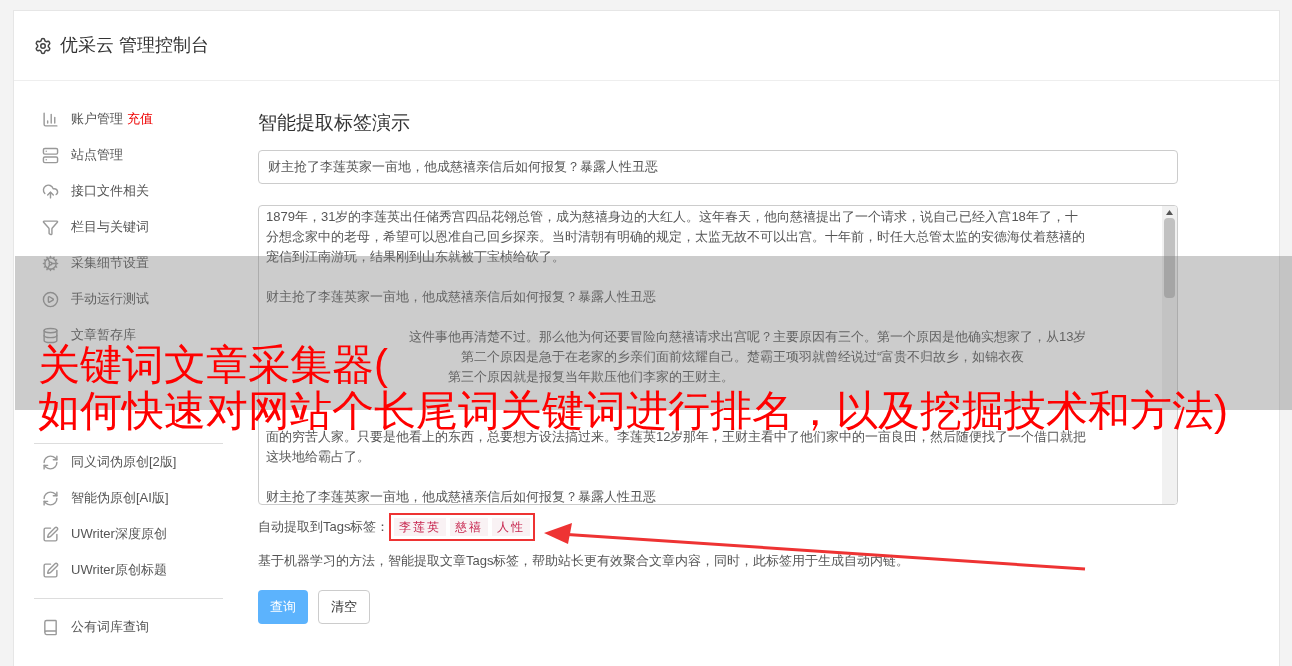 This screenshot has width=1292, height=666. I want to click on sidebar-item: 站点管理, so click(82, 155).